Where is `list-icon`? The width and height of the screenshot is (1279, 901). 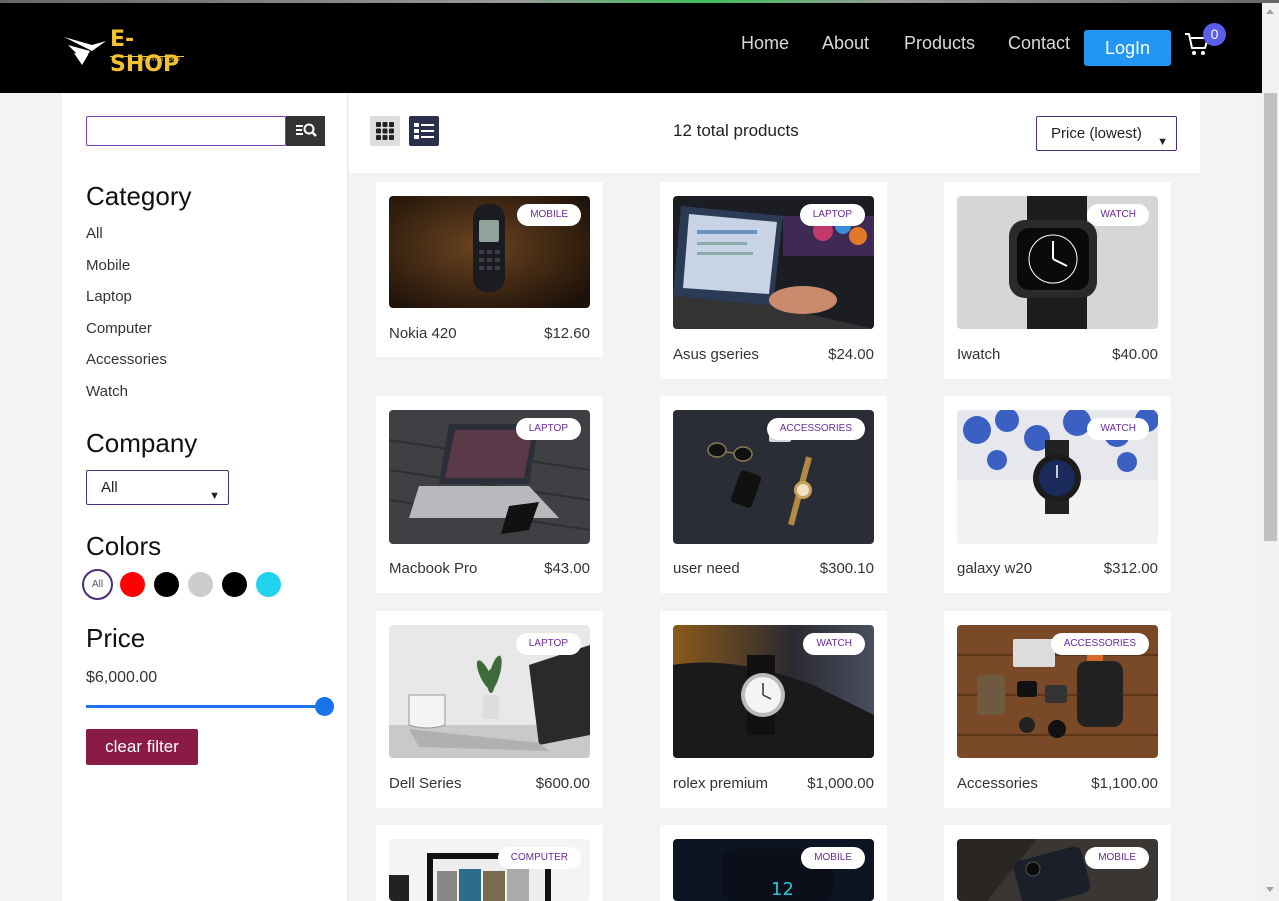
list-icon is located at coordinates (424, 131).